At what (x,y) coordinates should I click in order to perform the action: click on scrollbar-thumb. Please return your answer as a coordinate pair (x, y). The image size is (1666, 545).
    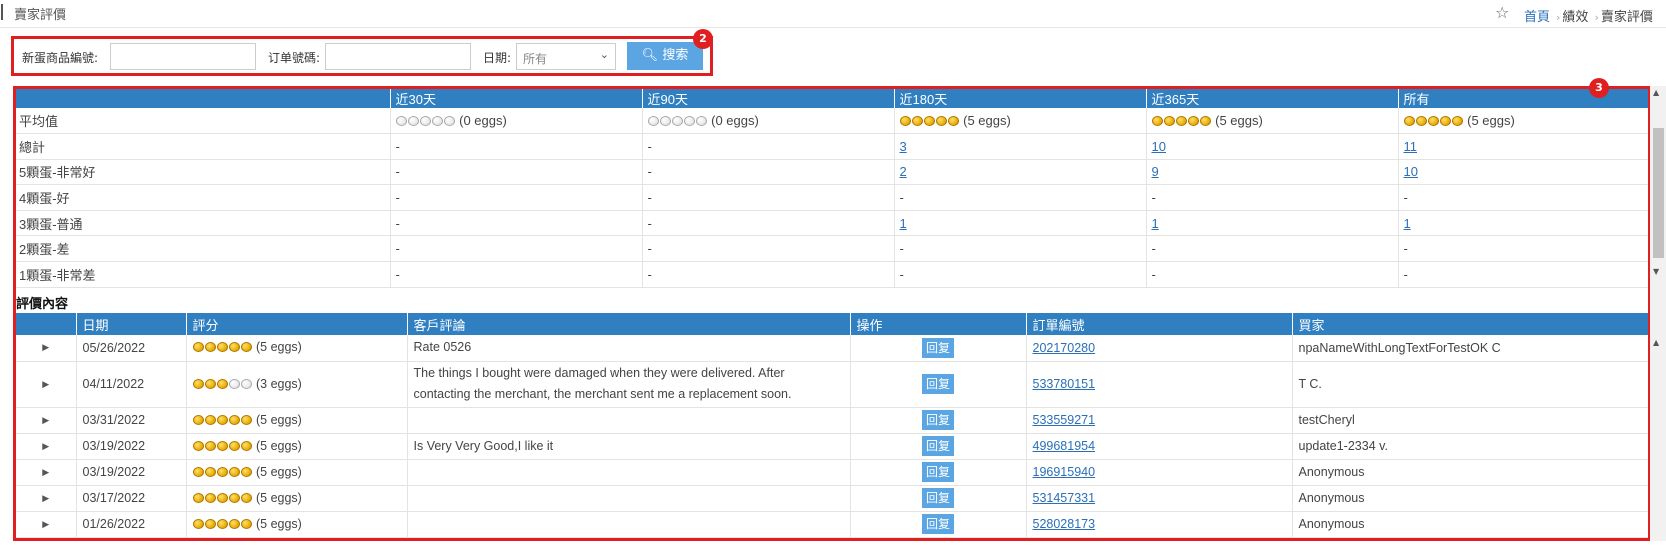
    Looking at the image, I should click on (1658, 193).